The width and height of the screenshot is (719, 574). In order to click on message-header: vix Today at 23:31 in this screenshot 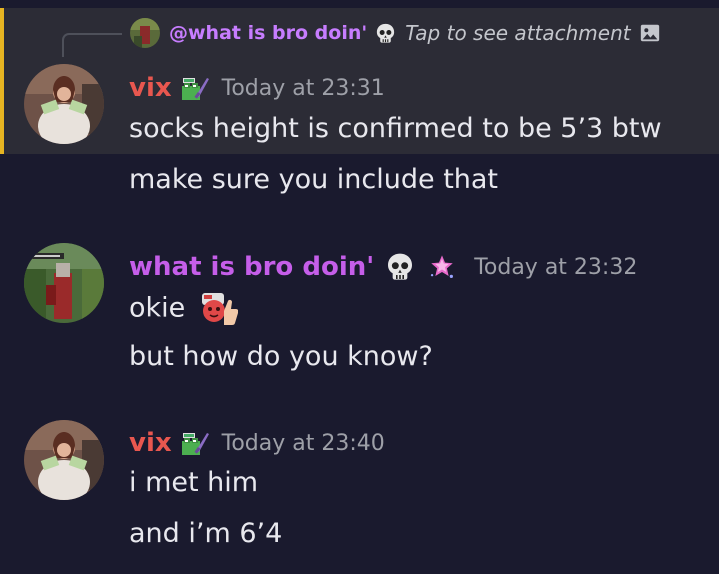, I will do `click(257, 88)`.